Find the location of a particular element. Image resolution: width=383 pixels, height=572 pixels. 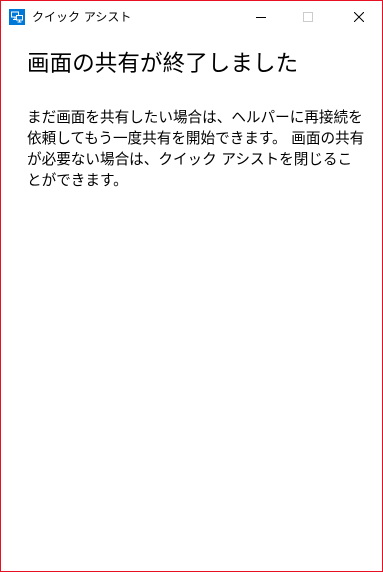

close-icon is located at coordinates (359, 16).